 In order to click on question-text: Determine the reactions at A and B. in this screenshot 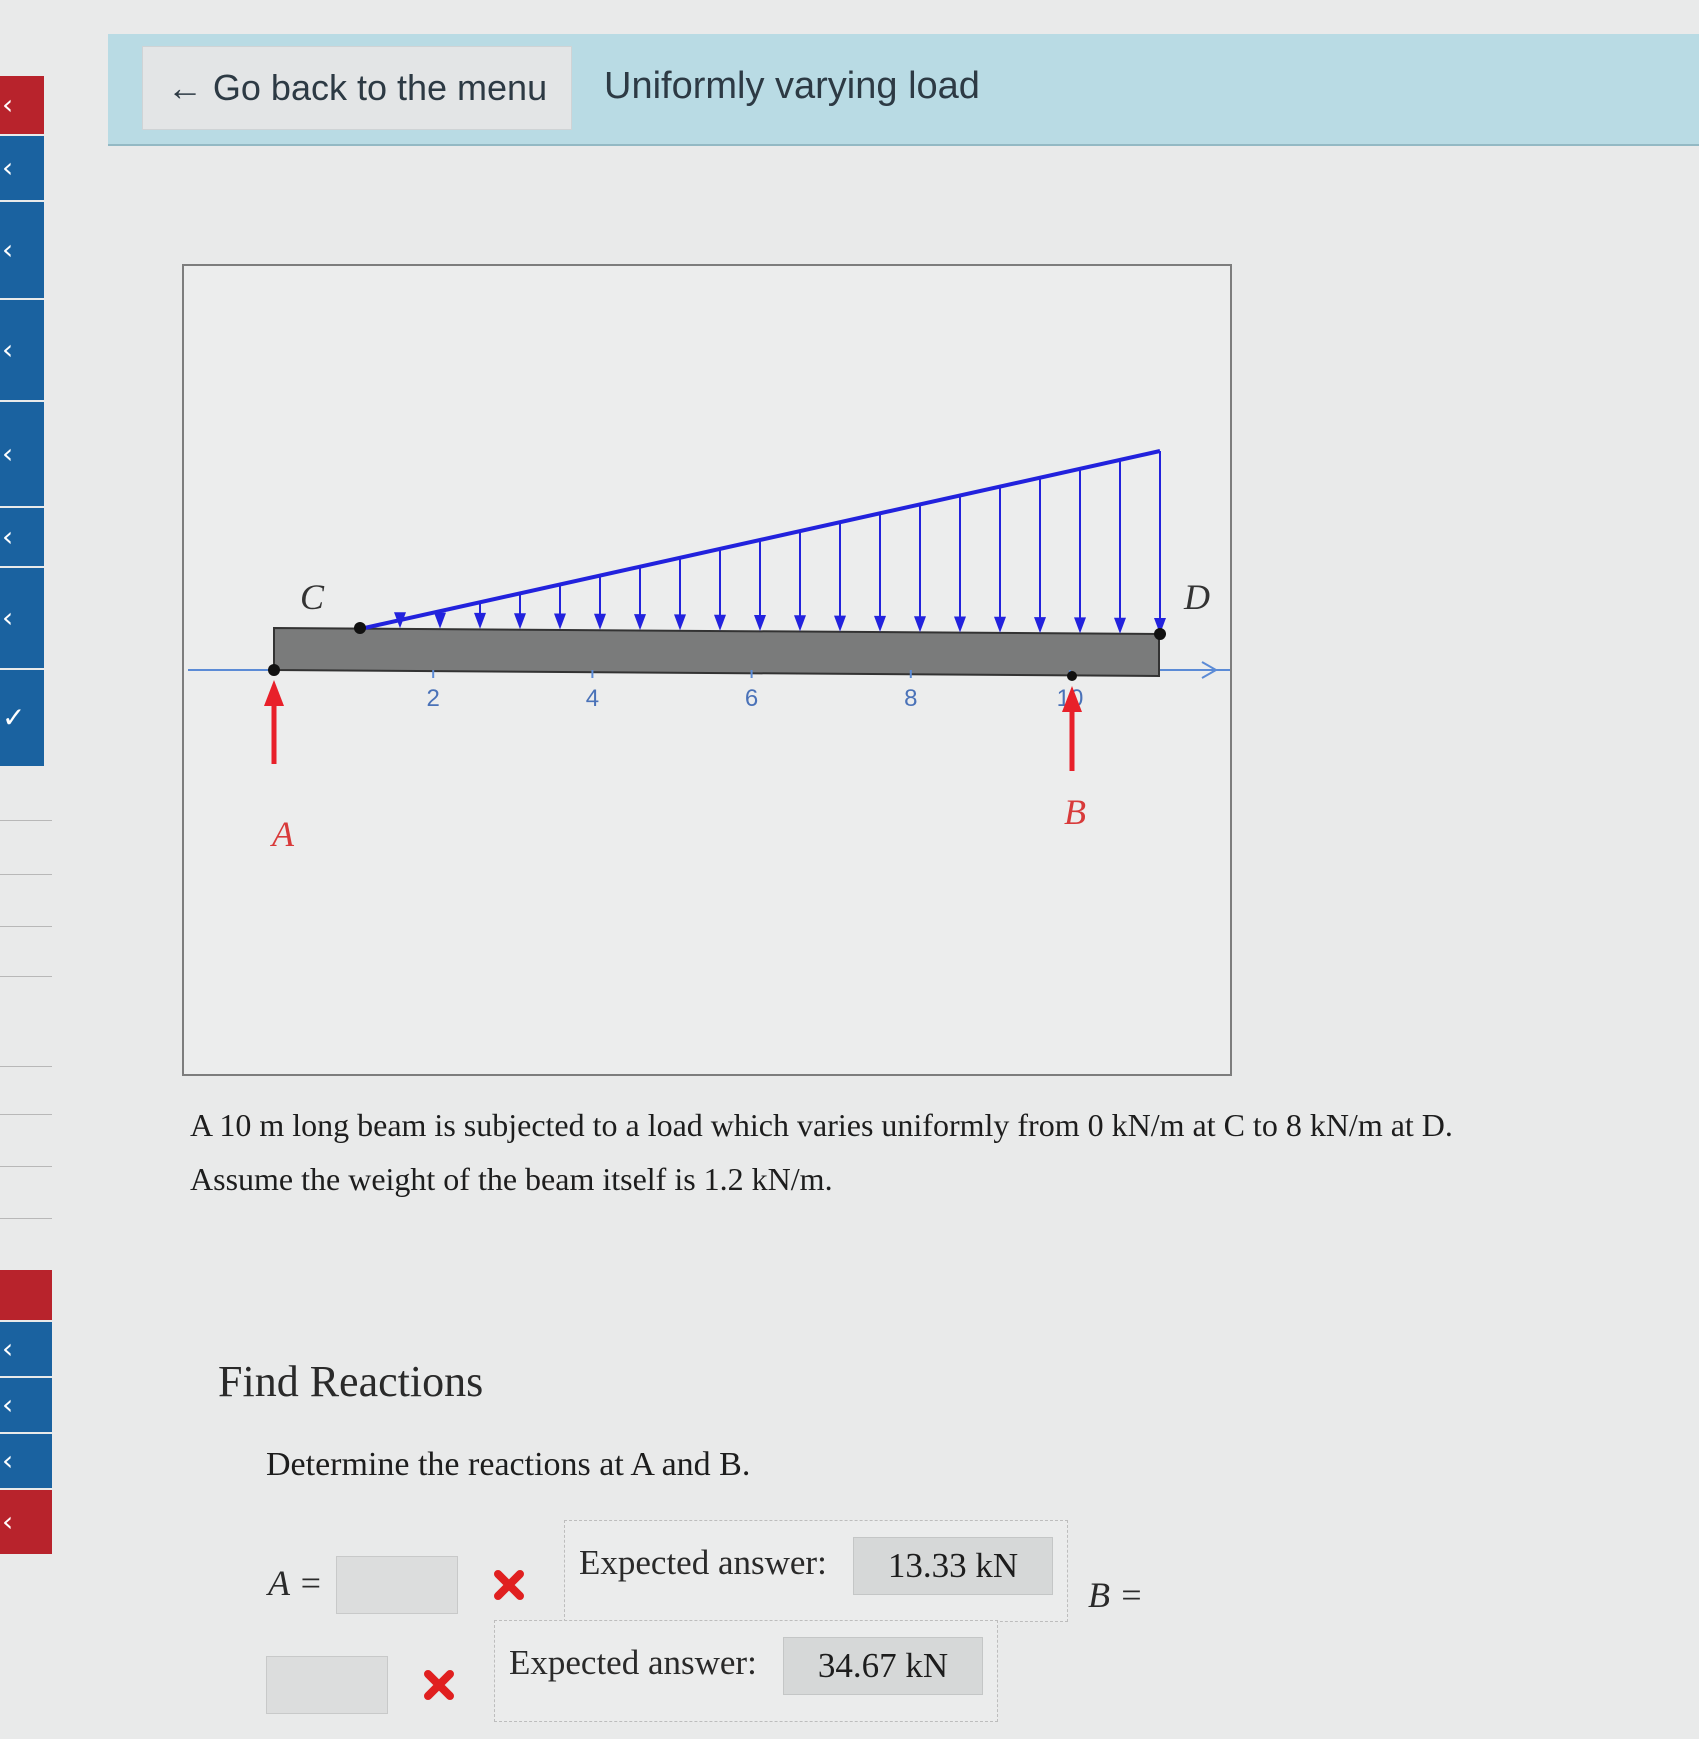, I will do `click(508, 1464)`.